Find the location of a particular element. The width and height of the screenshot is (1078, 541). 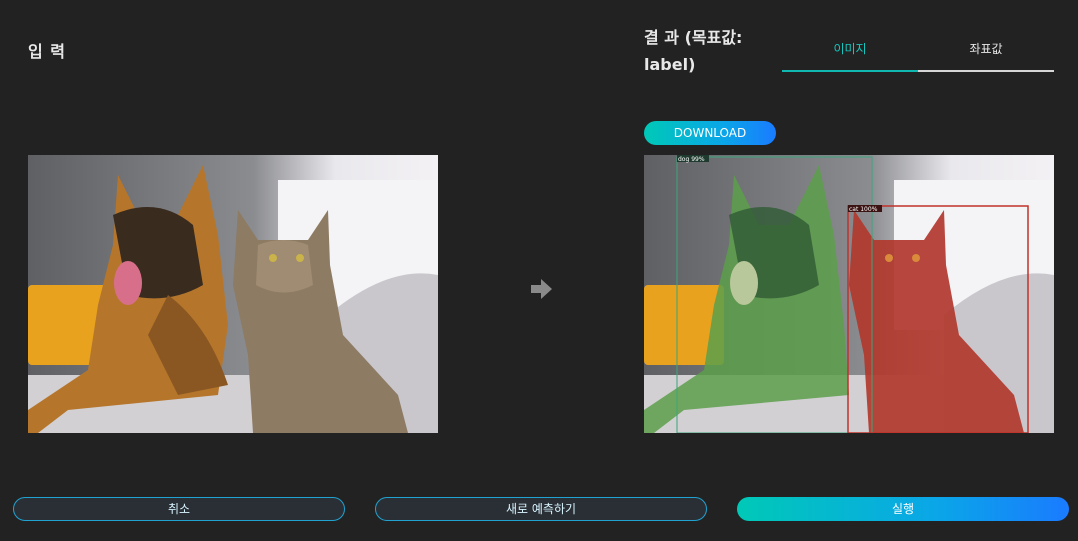

download-button: DOWNLOAD is located at coordinates (710, 133).